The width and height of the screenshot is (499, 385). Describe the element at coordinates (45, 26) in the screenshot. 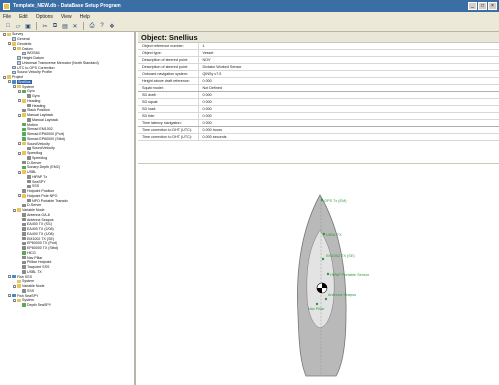

I see `cut-icon: ✂` at that location.